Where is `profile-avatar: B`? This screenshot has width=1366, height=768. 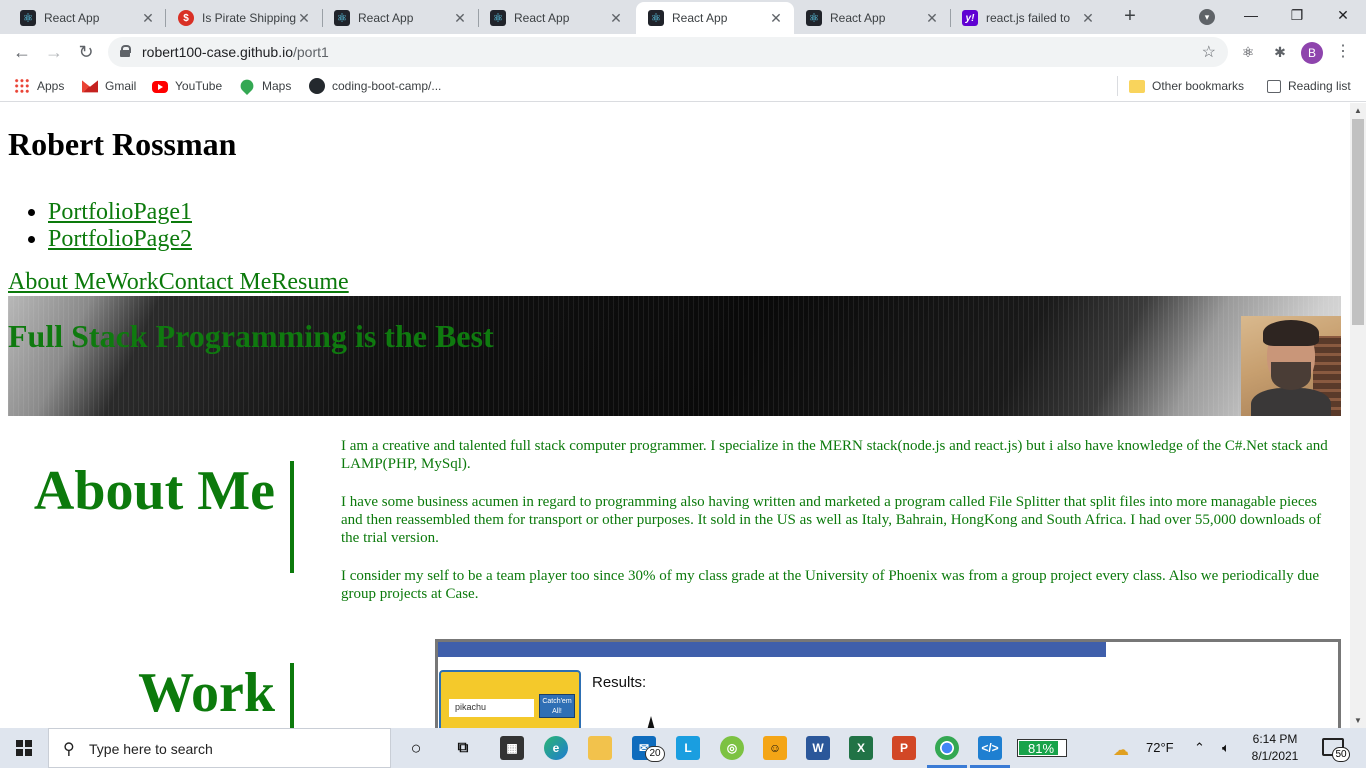 profile-avatar: B is located at coordinates (1312, 53).